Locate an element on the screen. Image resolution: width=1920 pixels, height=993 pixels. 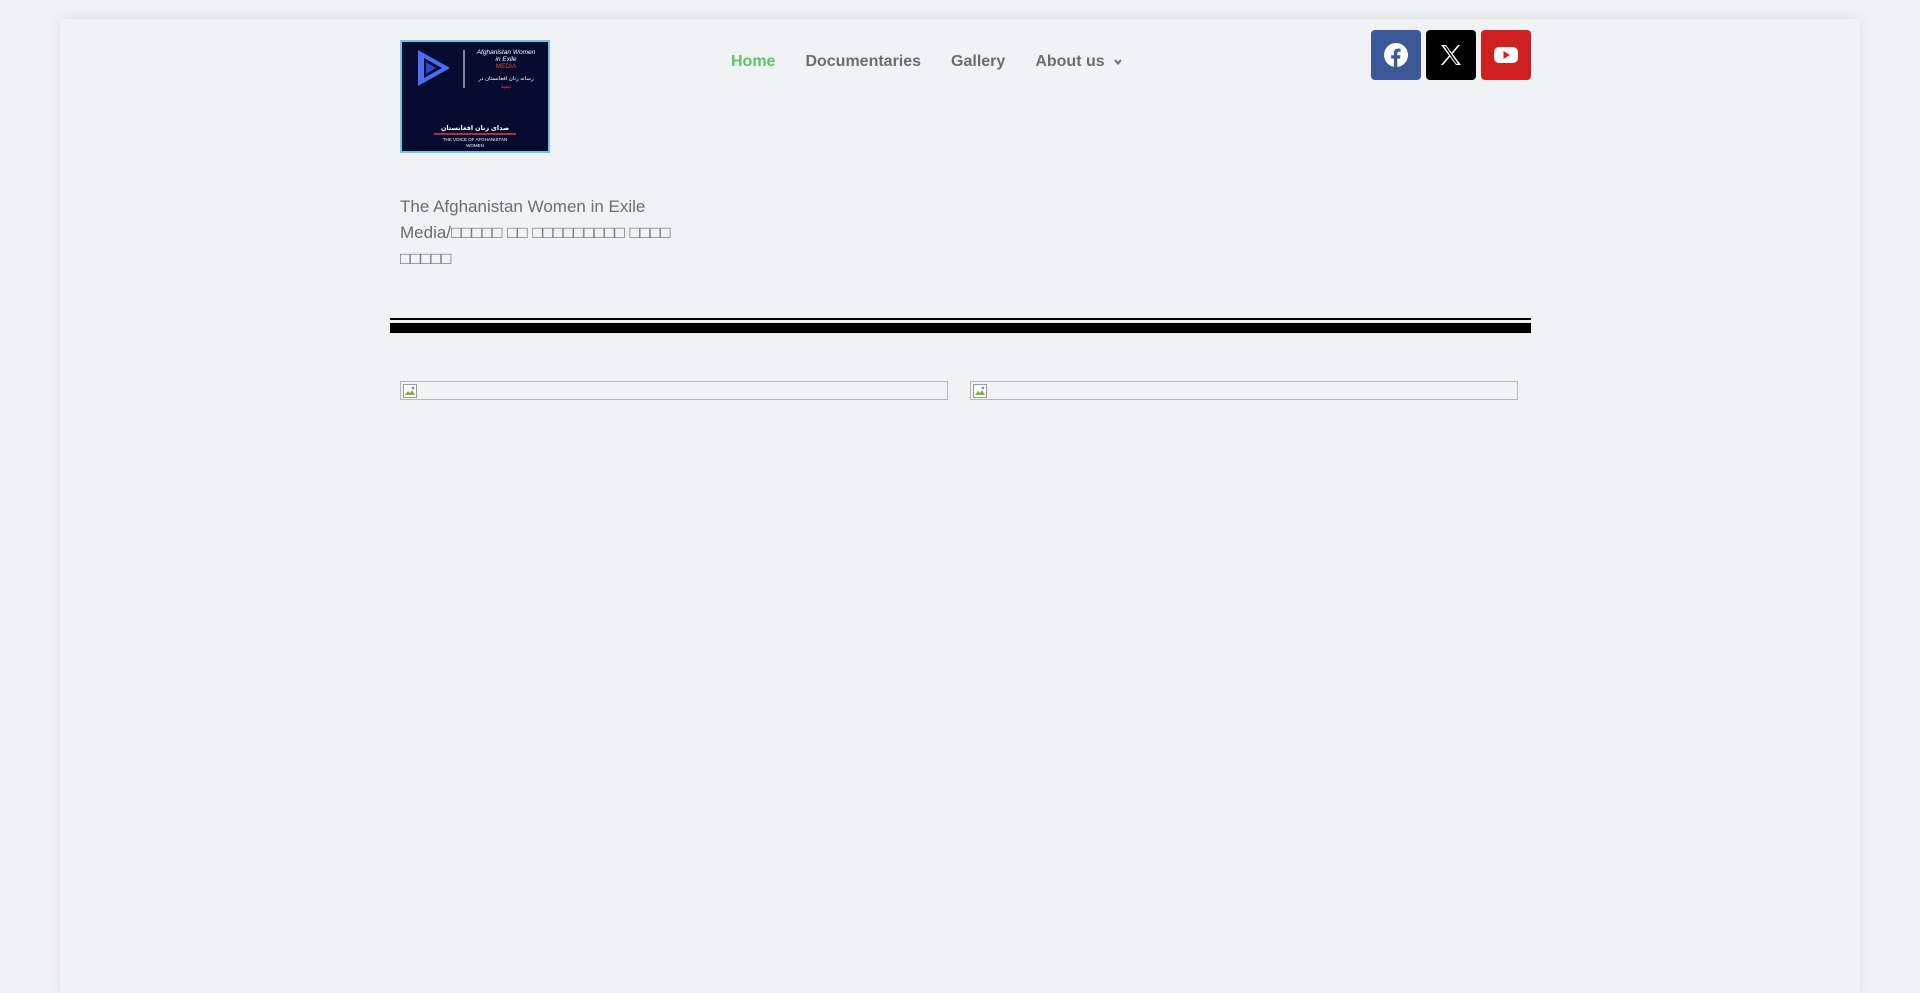
logo-subtitle-fa-2: تبعید is located at coordinates (506, 87).